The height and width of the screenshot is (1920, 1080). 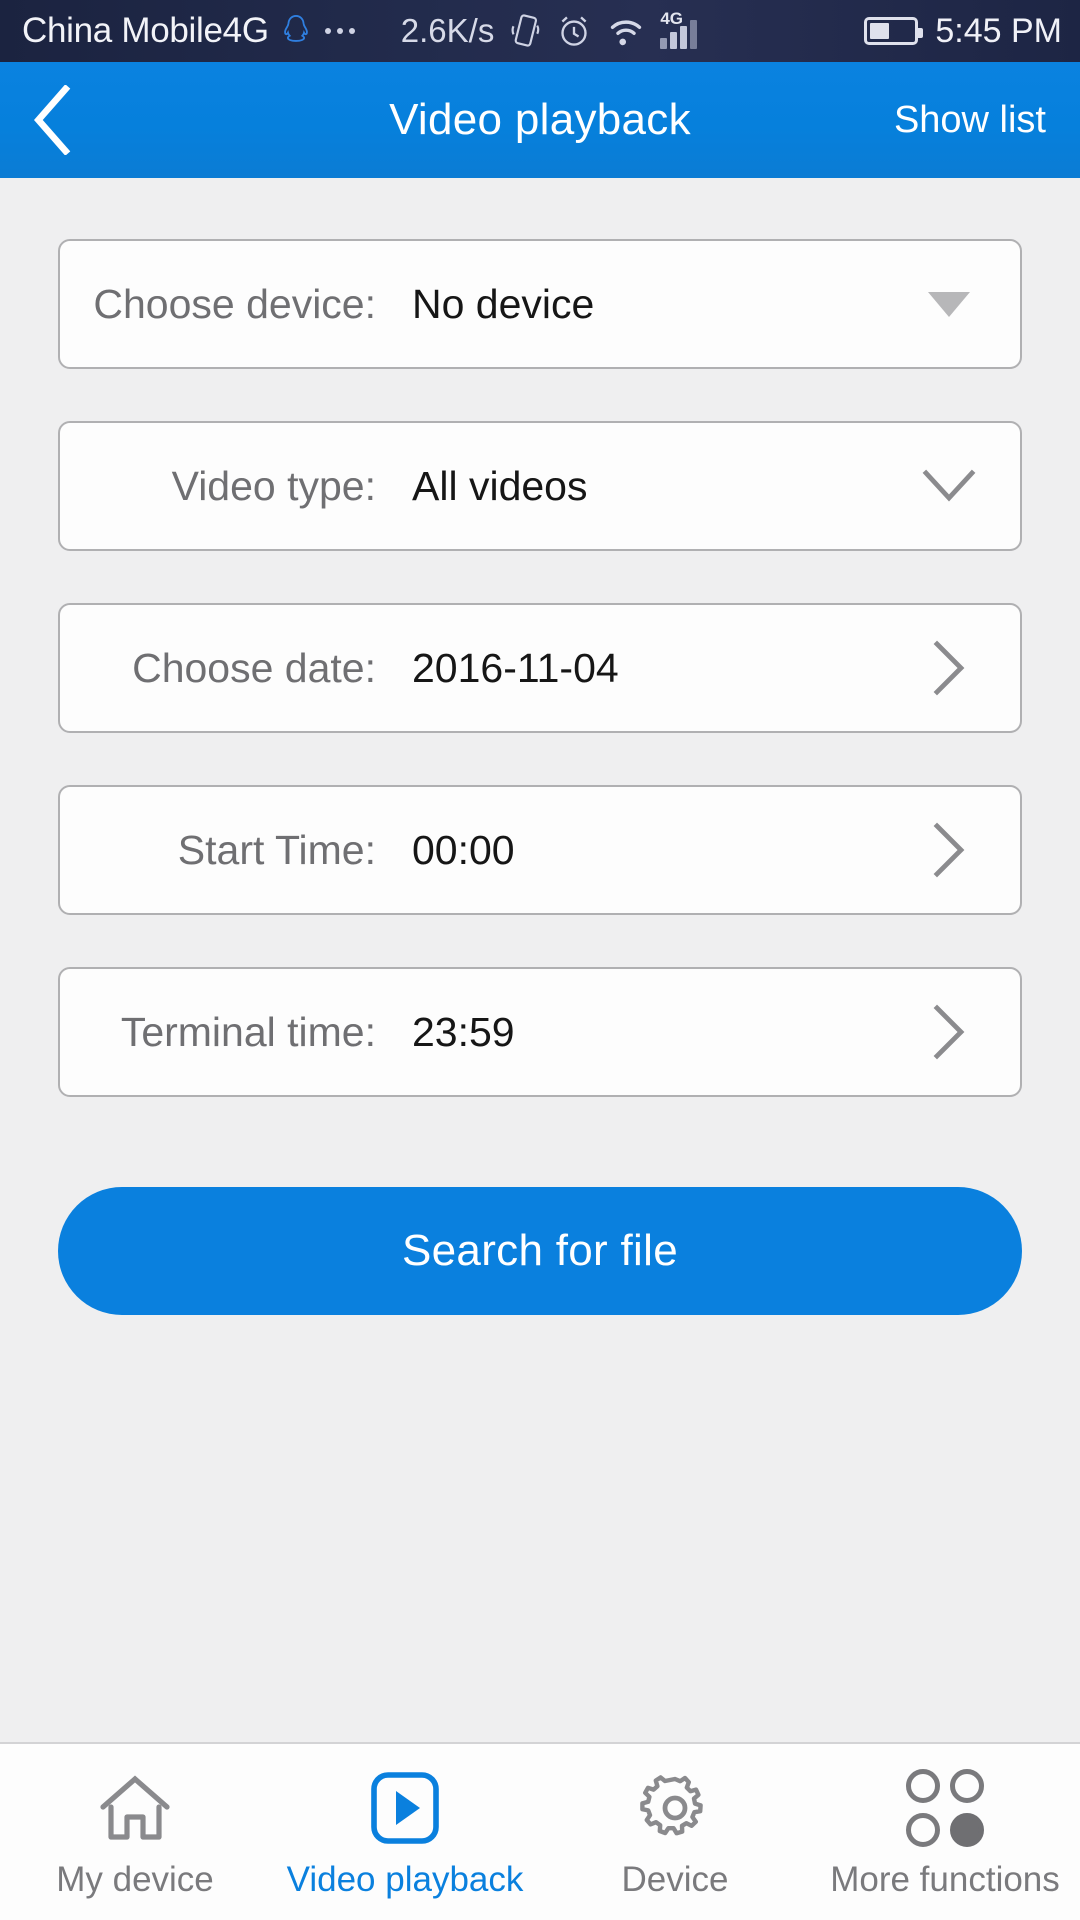 I want to click on video-type-value: All videos, so click(x=500, y=485).